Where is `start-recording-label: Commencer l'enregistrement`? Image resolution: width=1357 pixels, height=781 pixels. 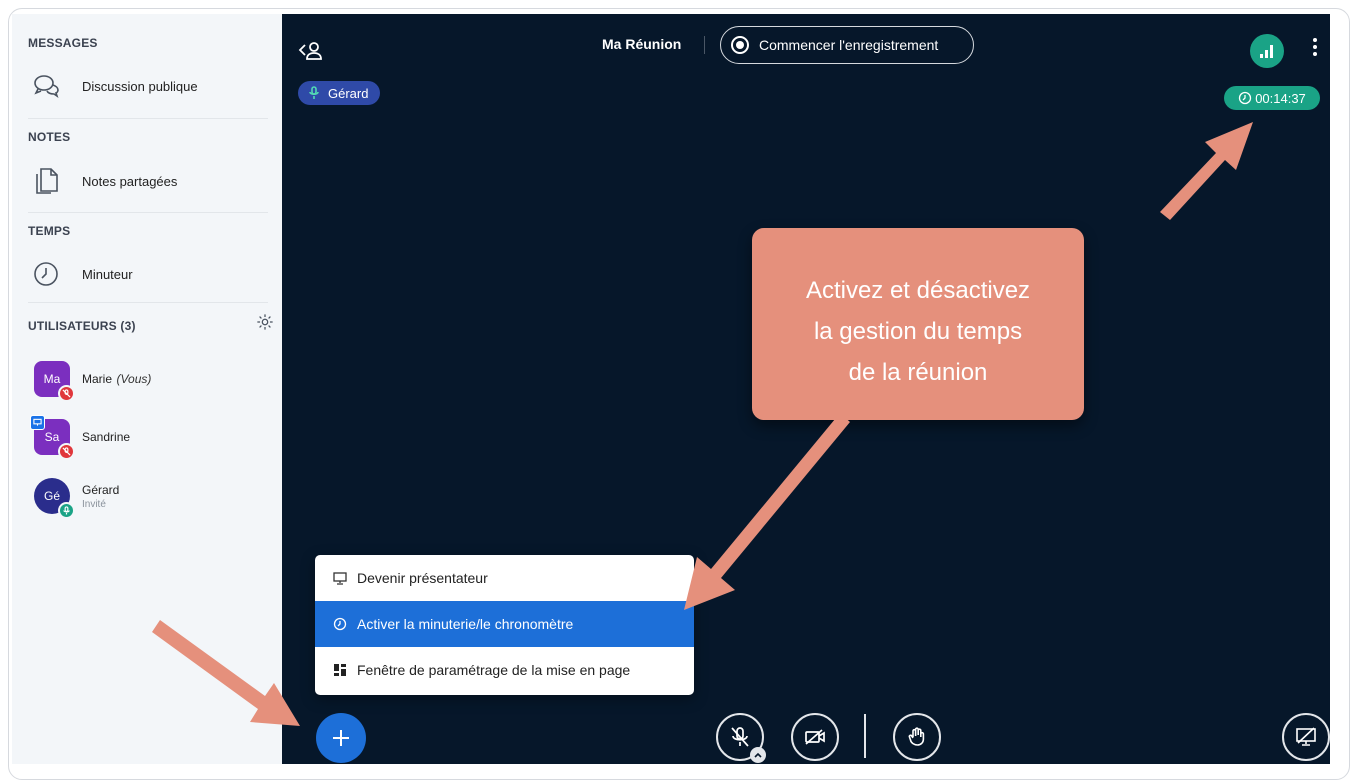
start-recording-label: Commencer l'enregistrement is located at coordinates (849, 45).